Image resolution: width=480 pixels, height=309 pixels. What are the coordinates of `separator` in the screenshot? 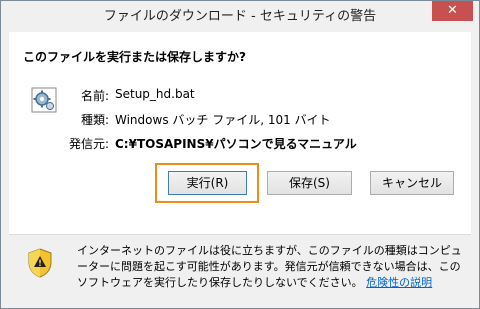 It's located at (240, 234).